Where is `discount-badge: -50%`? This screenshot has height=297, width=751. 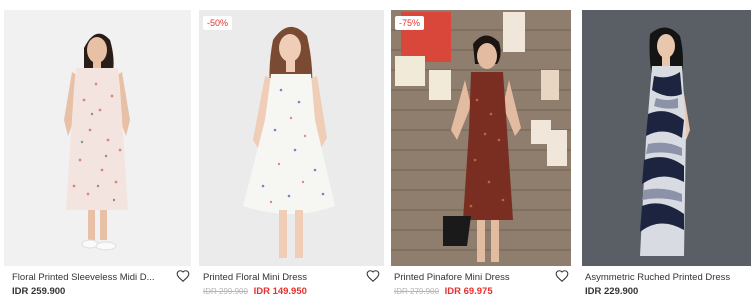 discount-badge: -50% is located at coordinates (218, 23).